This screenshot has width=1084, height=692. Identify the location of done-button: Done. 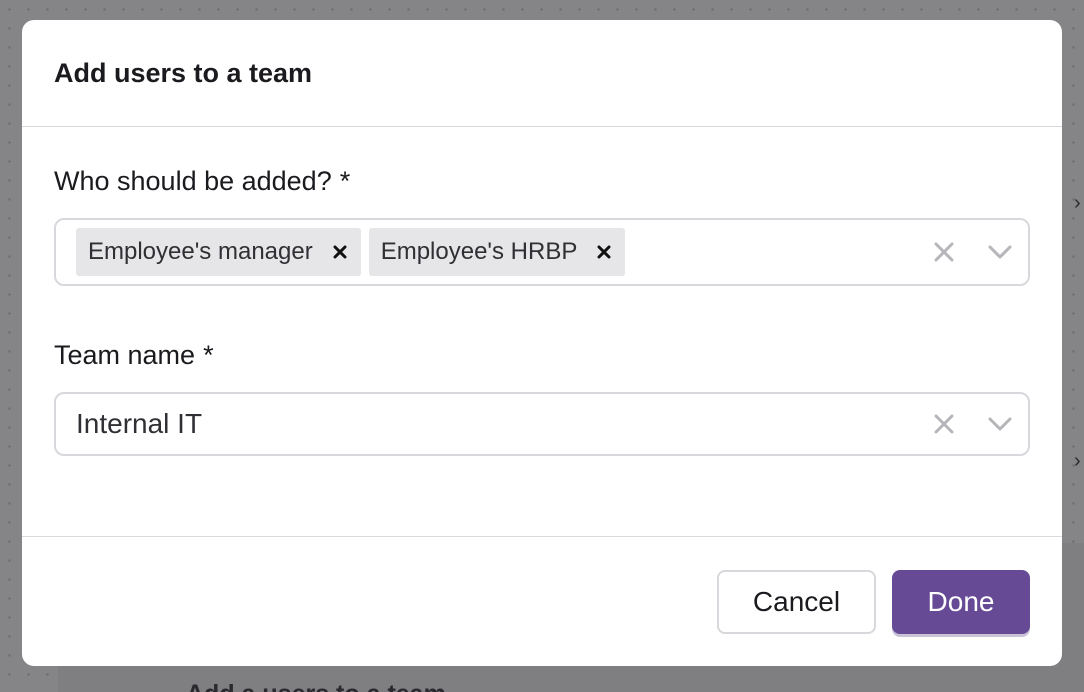
(961, 602).